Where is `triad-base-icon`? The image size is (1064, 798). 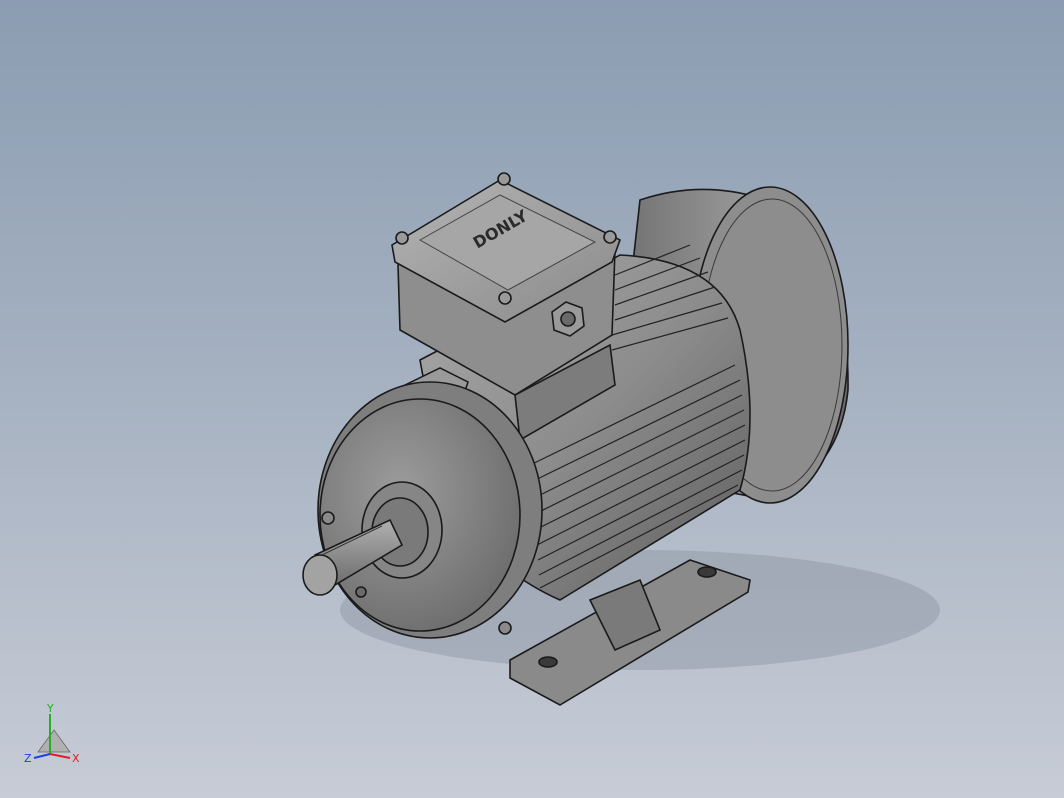 triad-base-icon is located at coordinates (54, 741).